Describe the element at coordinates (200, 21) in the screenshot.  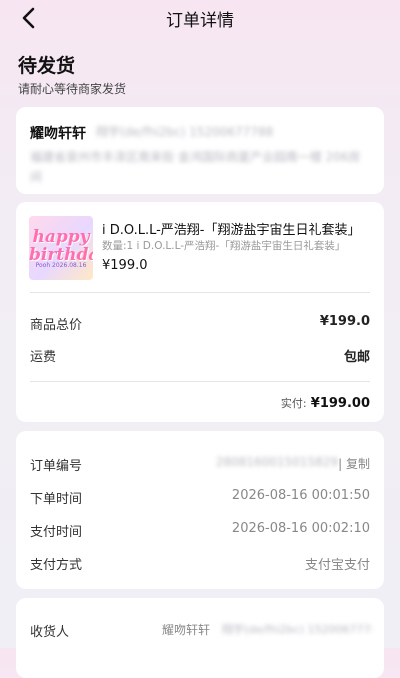
I see `page-title: 订单详情` at that location.